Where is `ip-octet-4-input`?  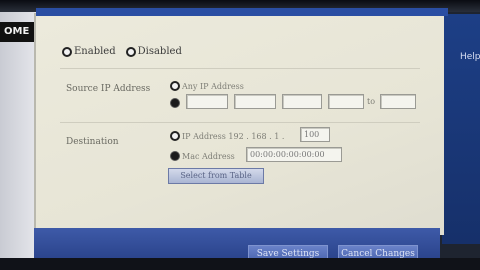
ip-octet-4-input is located at coordinates (346, 101).